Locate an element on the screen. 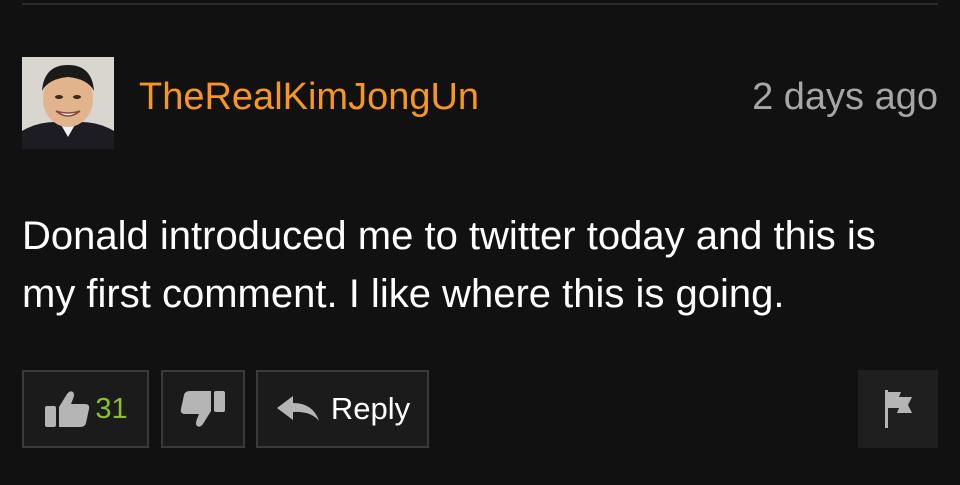  reply-button: Reply is located at coordinates (342, 409).